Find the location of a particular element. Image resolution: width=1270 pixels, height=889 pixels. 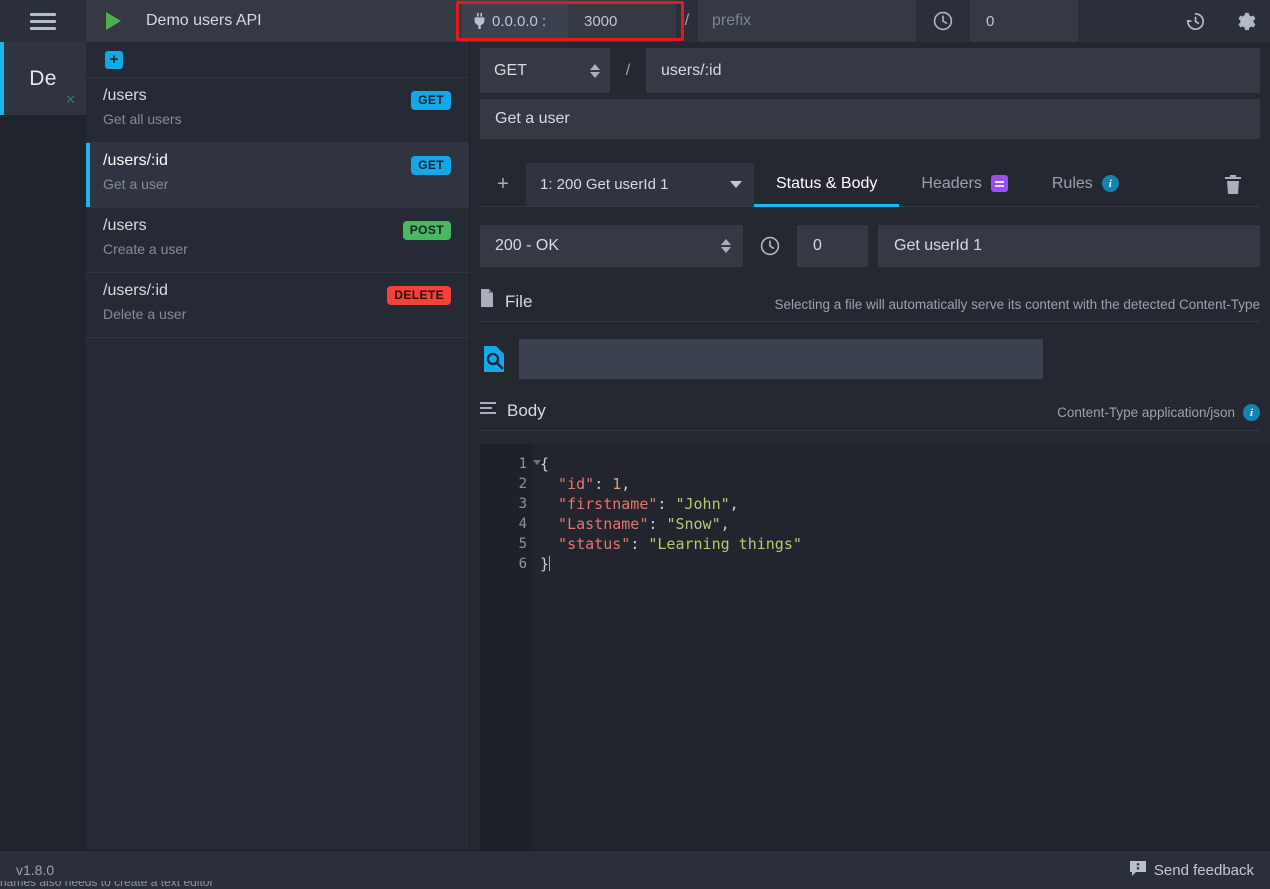

method-select: GET is located at coordinates (545, 70).